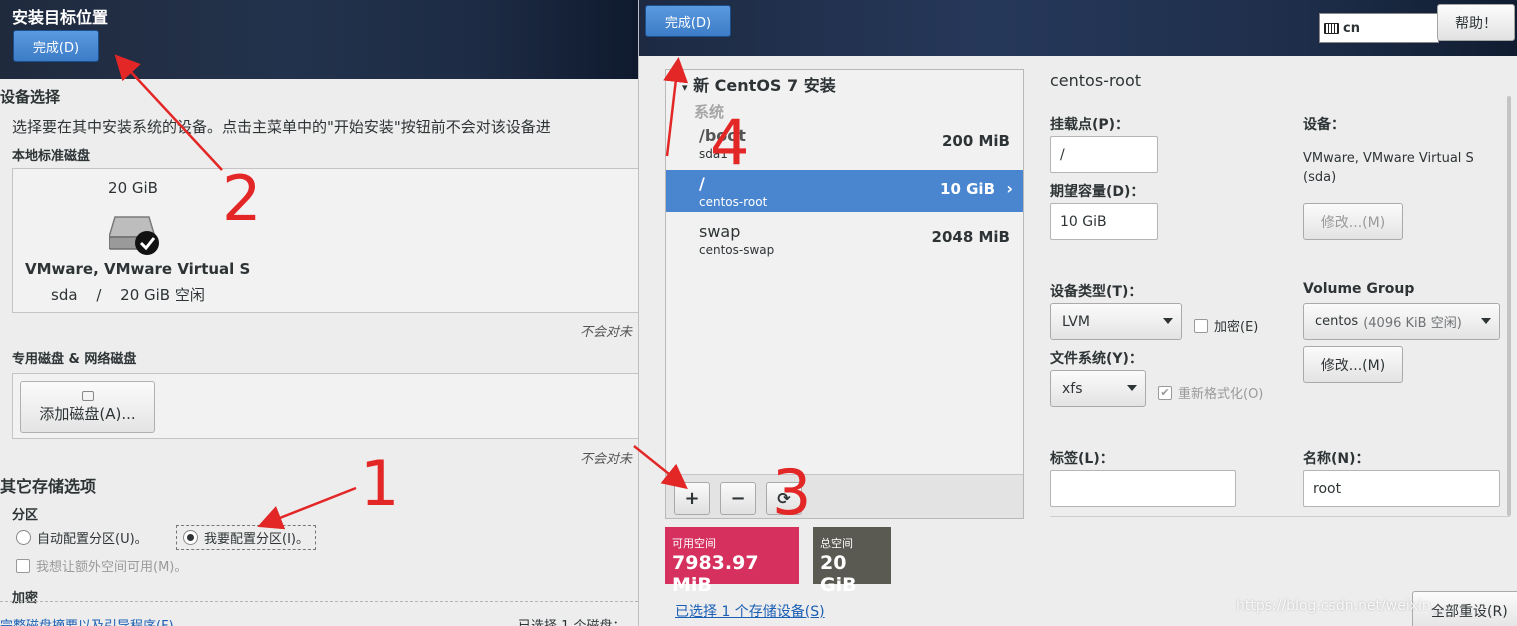 The height and width of the screenshot is (626, 1517). What do you see at coordinates (1143, 488) in the screenshot?
I see `tag-input` at bounding box center [1143, 488].